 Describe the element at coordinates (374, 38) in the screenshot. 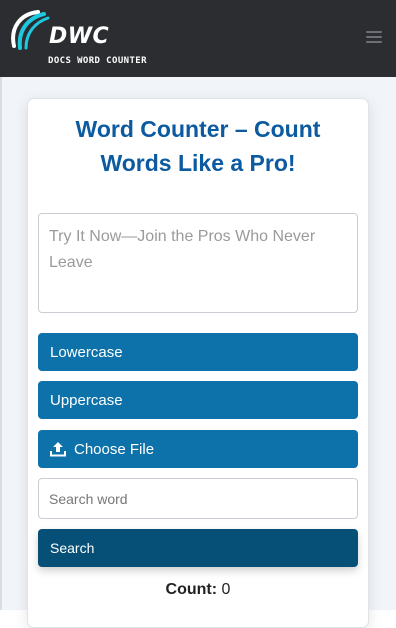

I see `hamburger-menu-icon` at that location.